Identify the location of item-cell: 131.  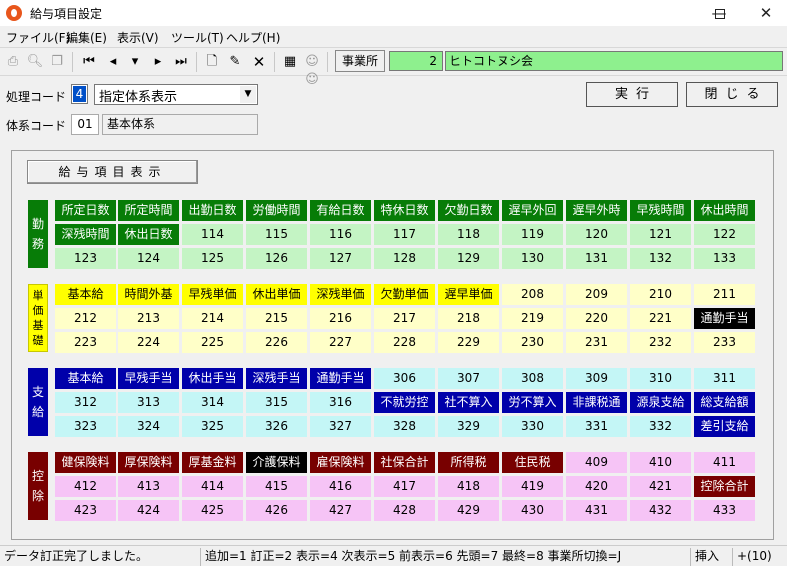
(596, 258).